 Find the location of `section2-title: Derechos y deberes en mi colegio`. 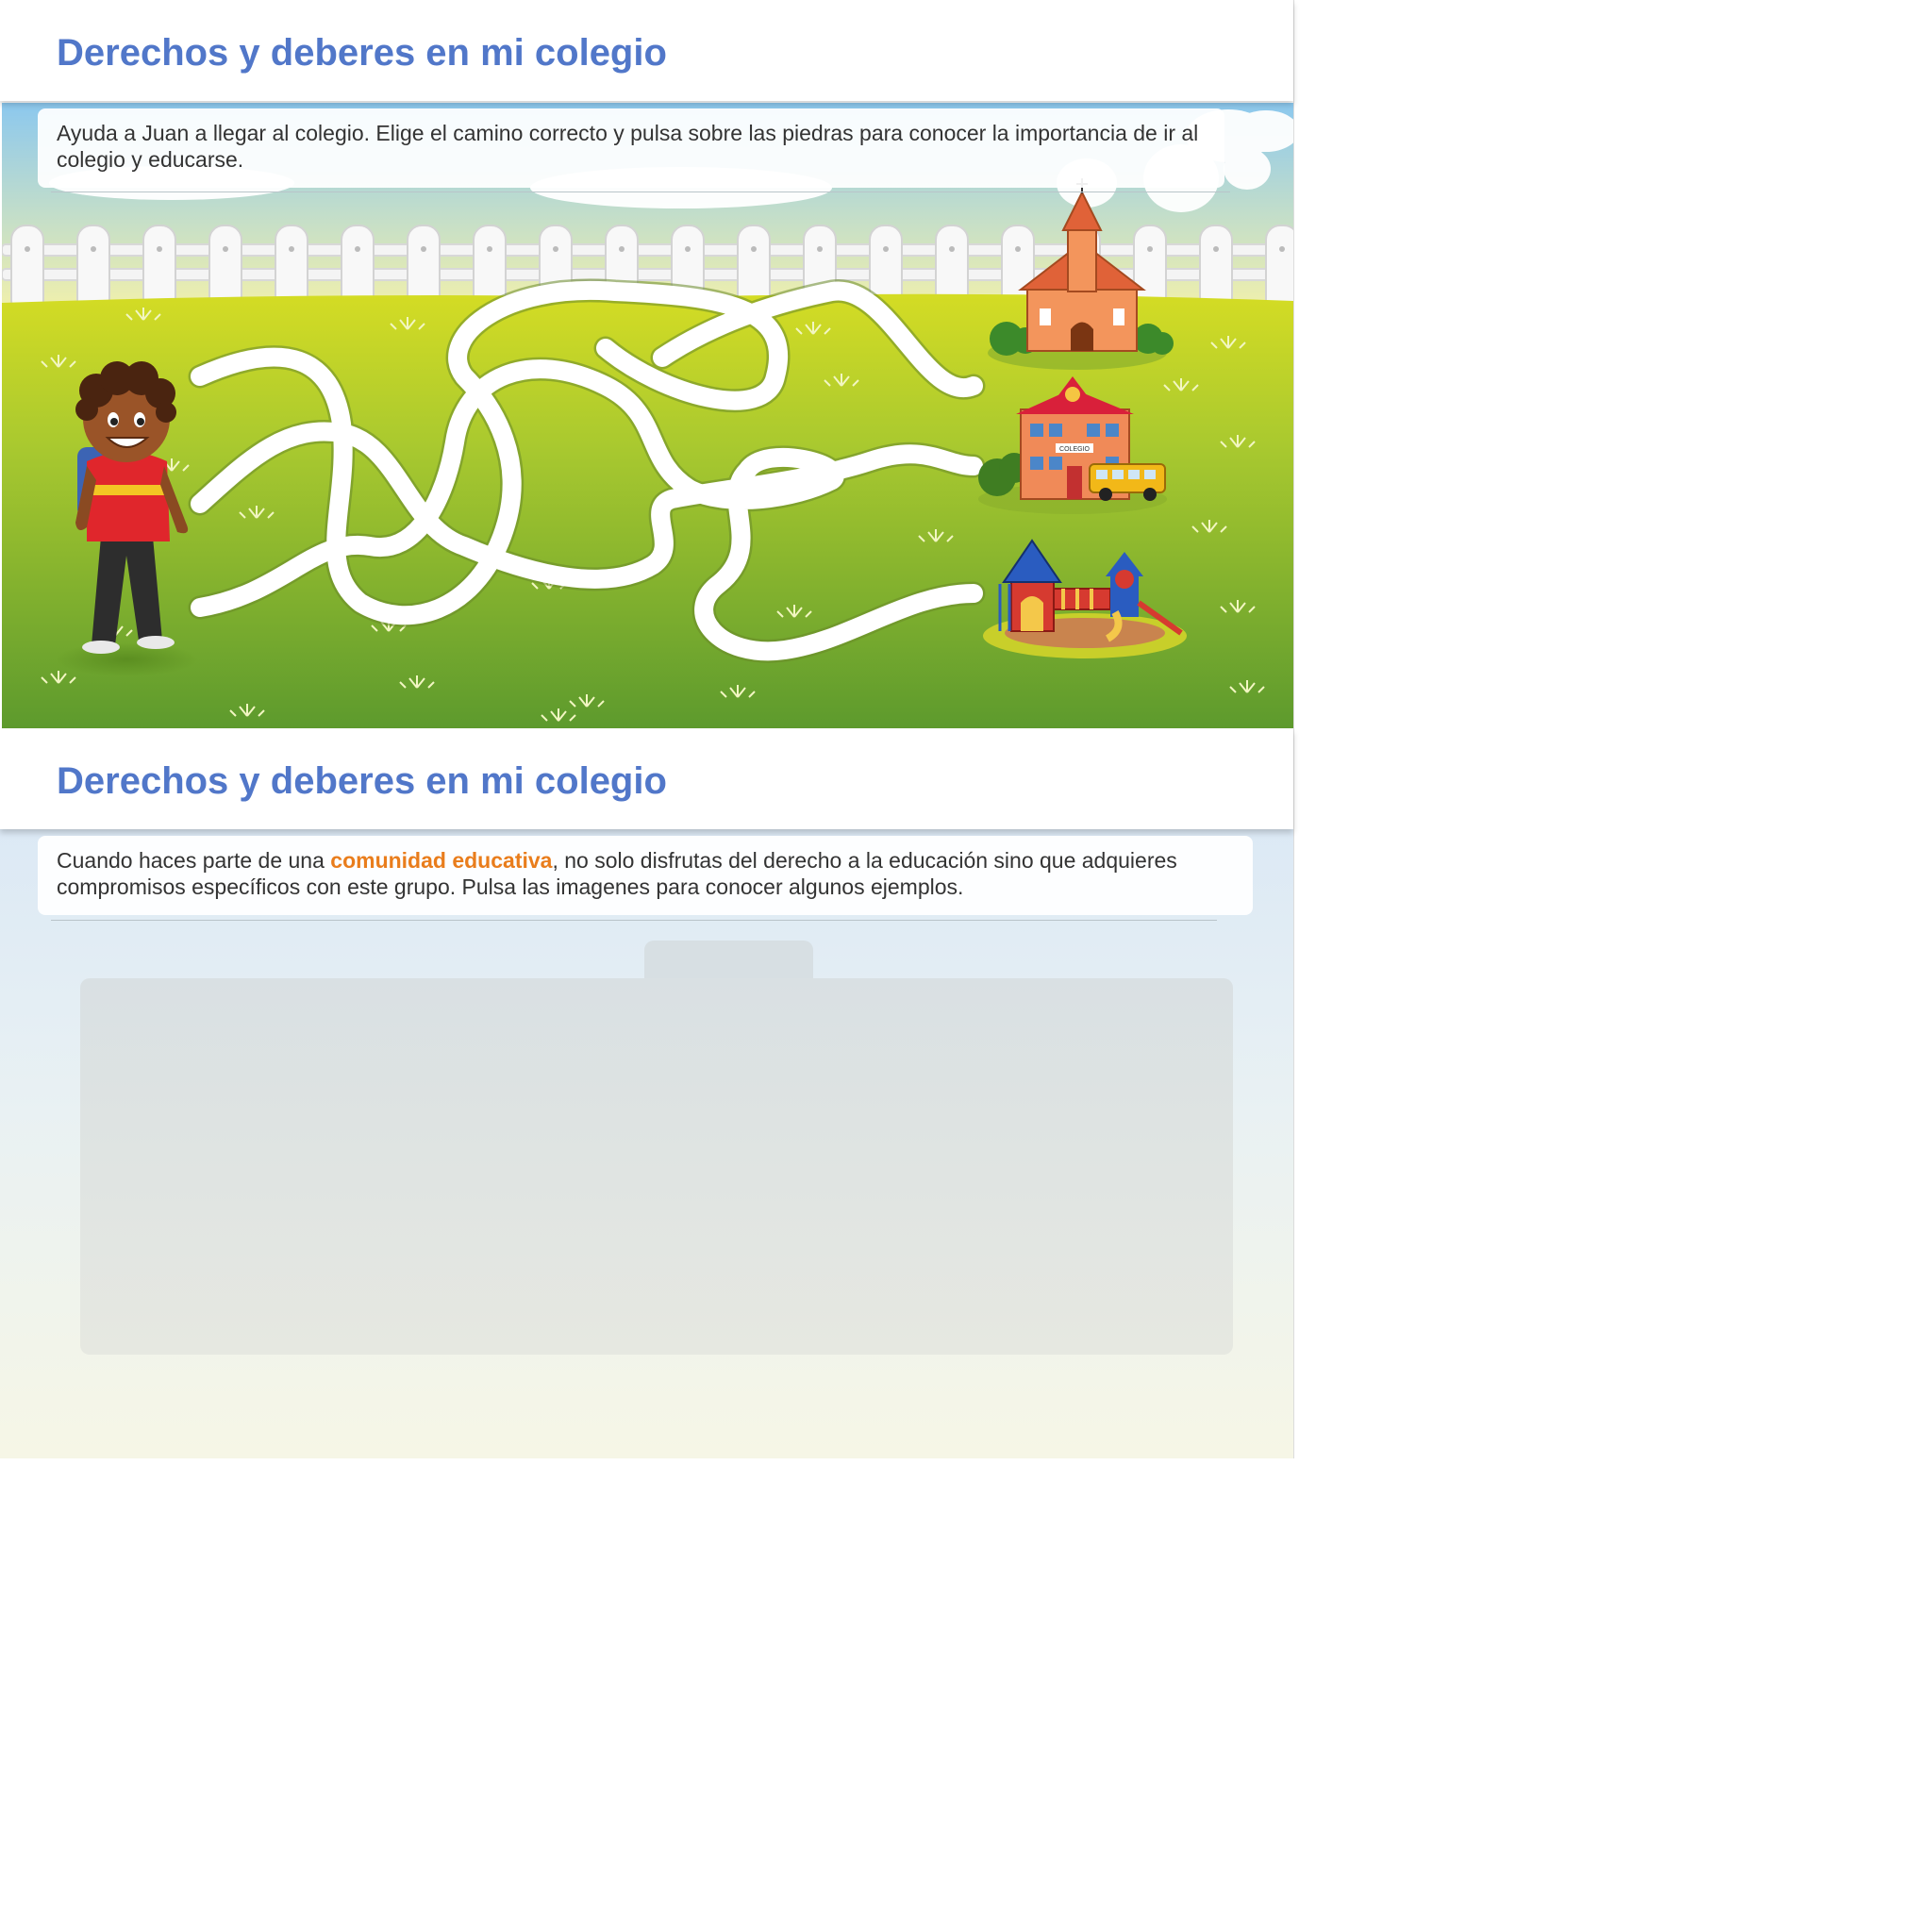

section2-title: Derechos y deberes en mi colegio is located at coordinates (362, 781).